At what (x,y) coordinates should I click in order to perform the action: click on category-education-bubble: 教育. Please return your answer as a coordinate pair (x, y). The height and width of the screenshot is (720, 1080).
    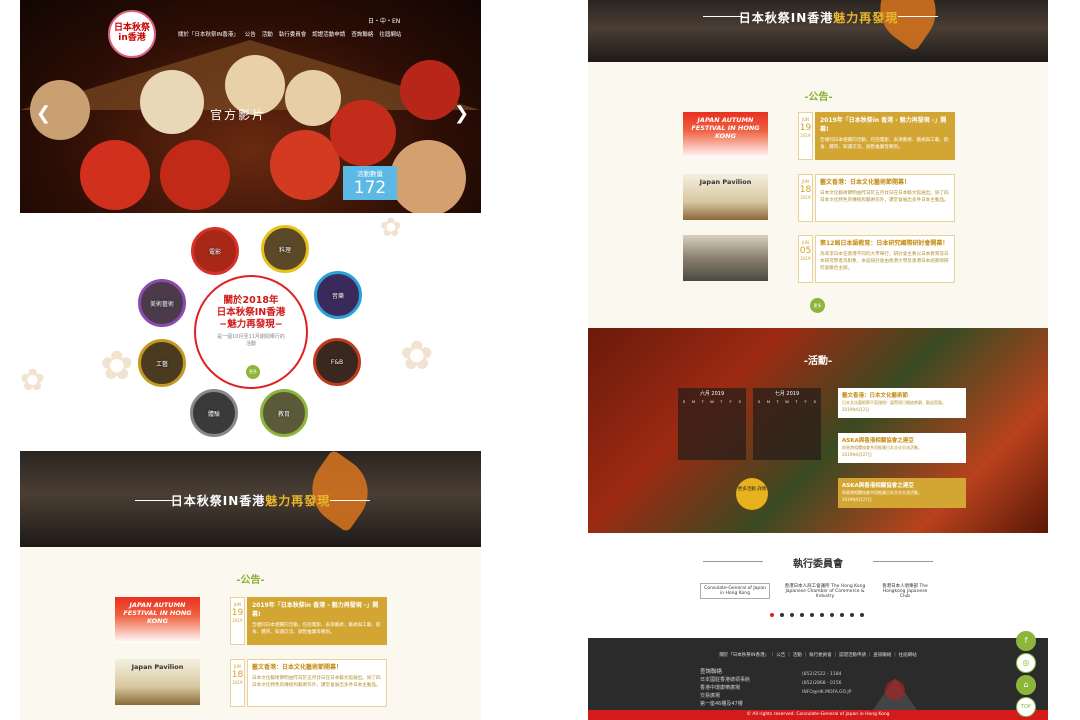
    Looking at the image, I should click on (284, 413).